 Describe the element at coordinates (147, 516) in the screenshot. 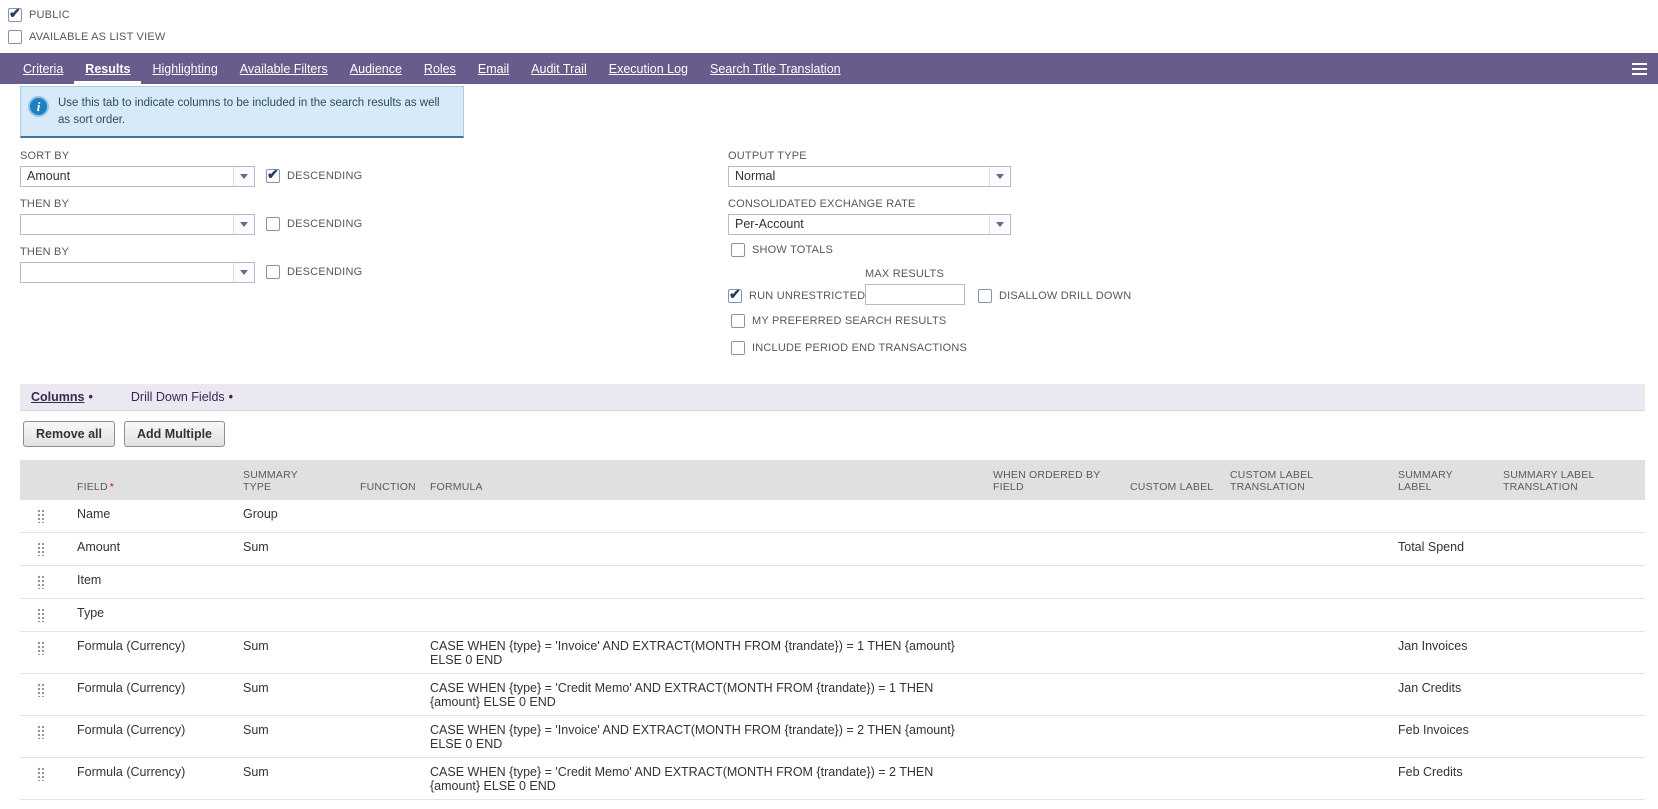

I see `cell-field: Name` at that location.